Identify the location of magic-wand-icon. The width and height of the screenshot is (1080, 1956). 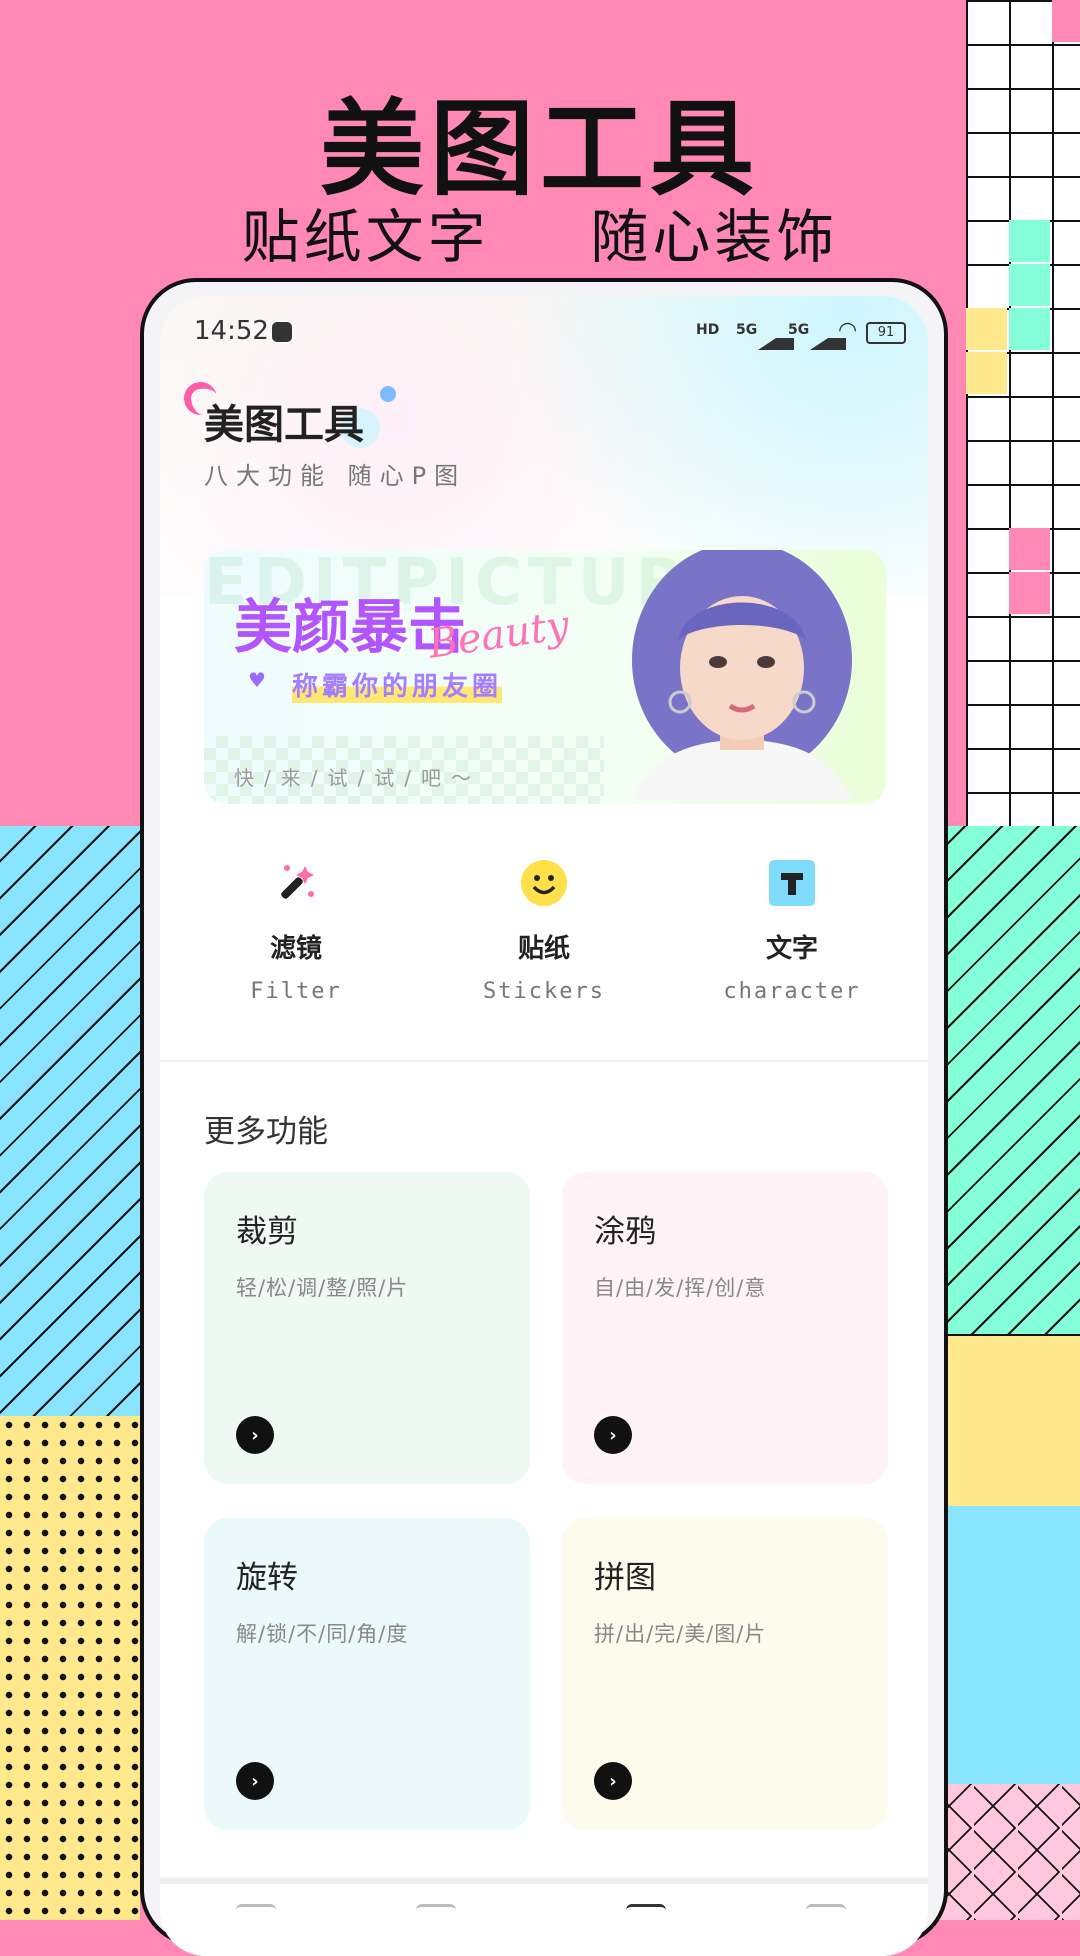
(296, 883).